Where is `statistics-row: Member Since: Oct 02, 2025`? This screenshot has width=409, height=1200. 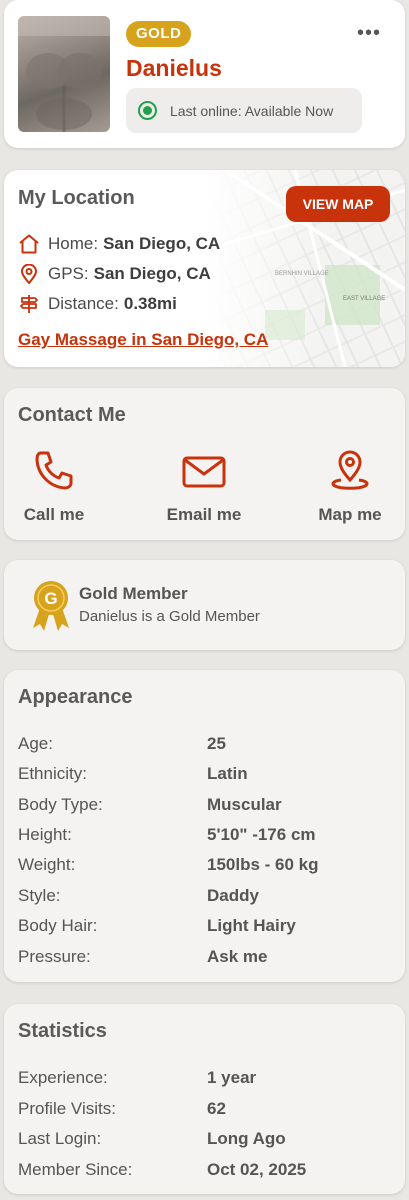 statistics-row: Member Since: Oct 02, 2025 is located at coordinates (203, 1171).